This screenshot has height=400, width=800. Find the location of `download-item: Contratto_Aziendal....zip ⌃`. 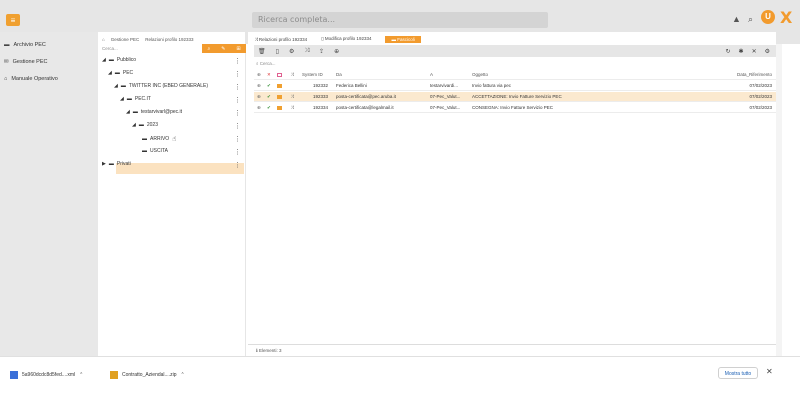

download-item: Contratto_Aziendal....zip ⌃ is located at coordinates (147, 375).